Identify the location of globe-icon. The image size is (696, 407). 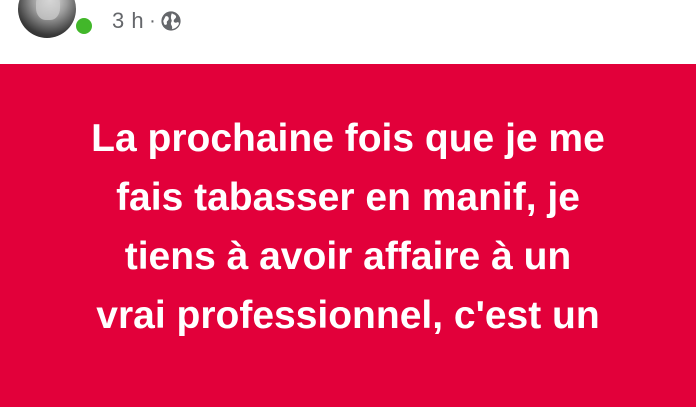
(171, 21).